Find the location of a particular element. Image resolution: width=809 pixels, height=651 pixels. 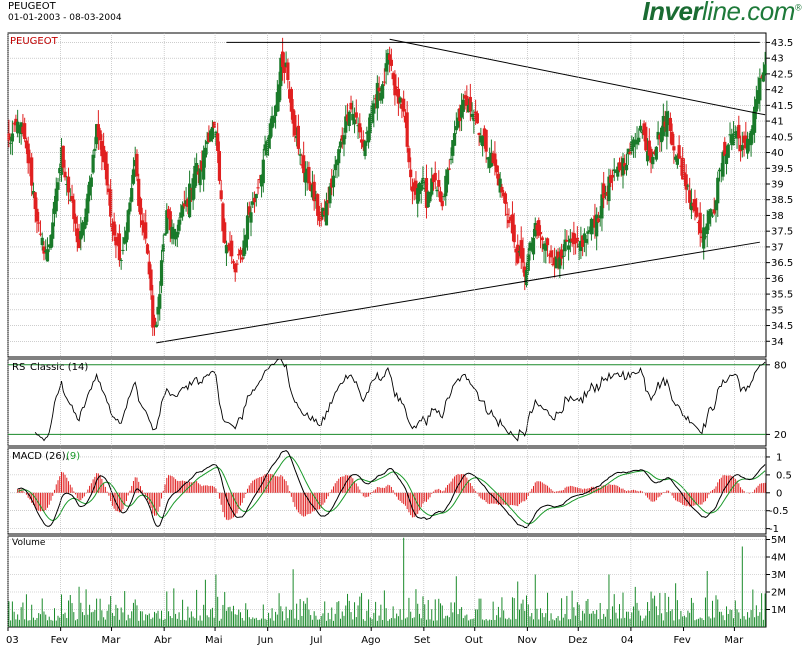

price-tick-label: 38.5 is located at coordinates (782, 200).